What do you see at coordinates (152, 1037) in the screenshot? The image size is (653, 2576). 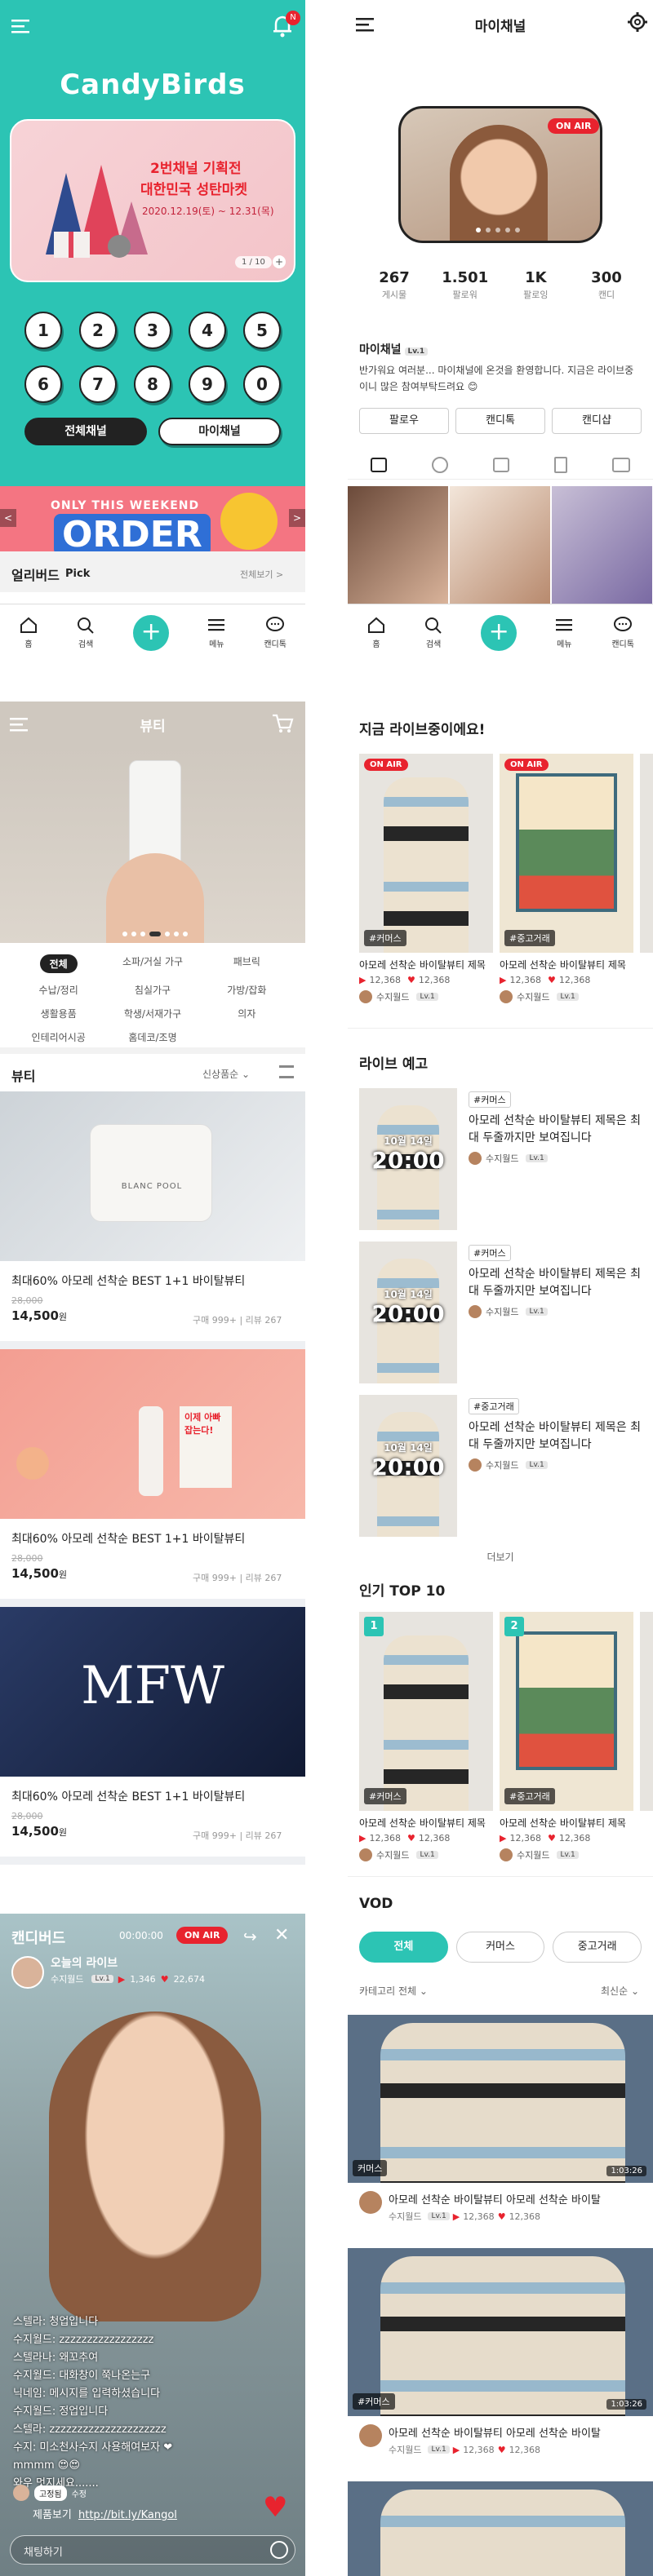 I see `category-item: 홈데코/조명` at bounding box center [152, 1037].